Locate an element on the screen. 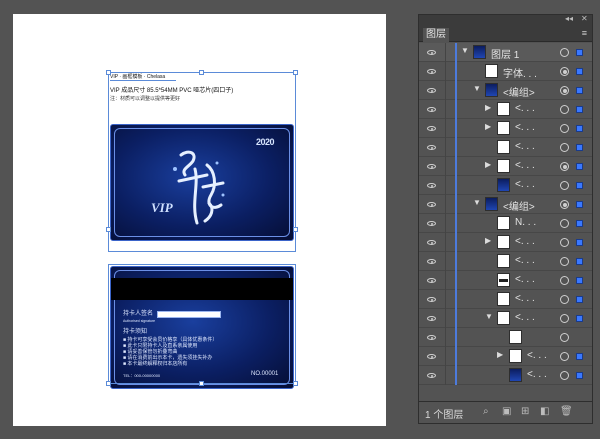  layer-row: 字体. . . is located at coordinates (505, 71).